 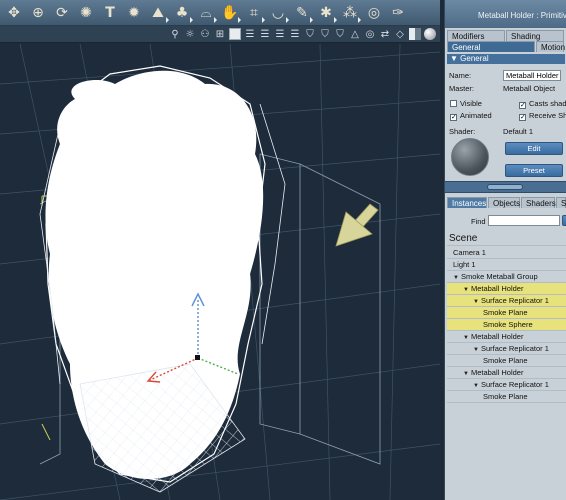 I want to click on tab-modifiers: Modifiers, so click(x=476, y=35).